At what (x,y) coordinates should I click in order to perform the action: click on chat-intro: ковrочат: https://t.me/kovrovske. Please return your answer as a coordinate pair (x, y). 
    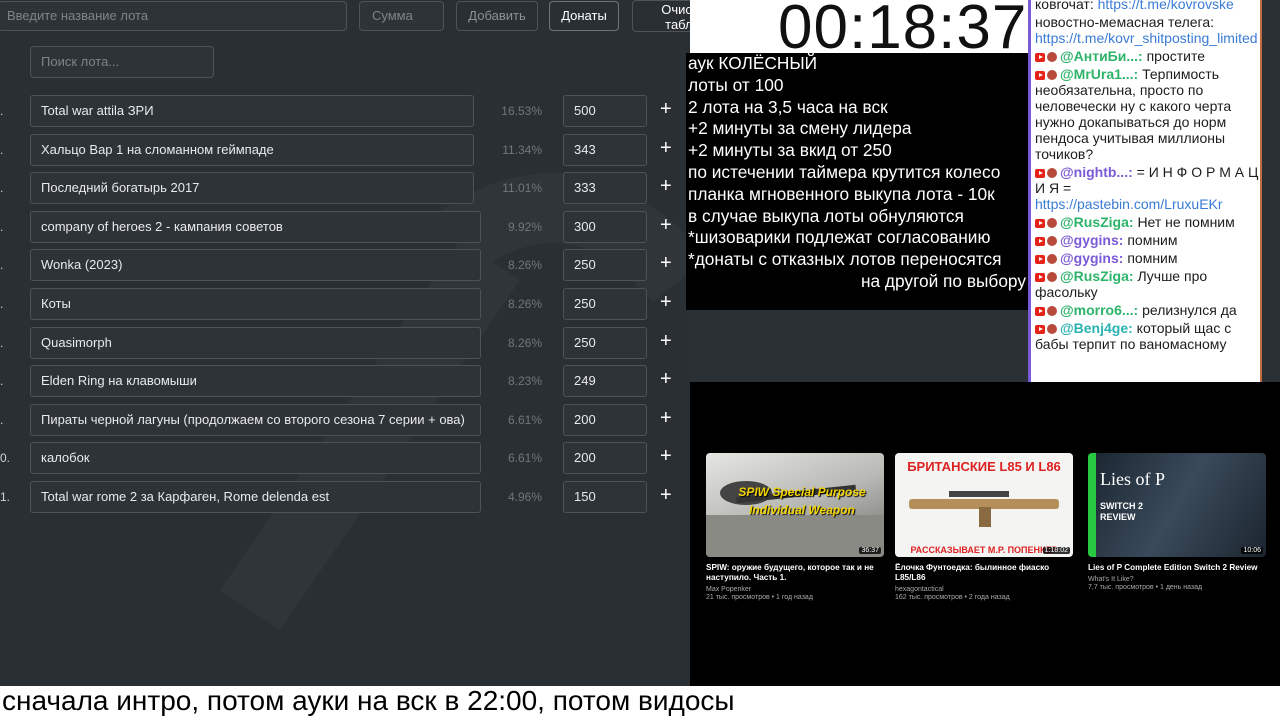
    Looking at the image, I should click on (1147, 6).